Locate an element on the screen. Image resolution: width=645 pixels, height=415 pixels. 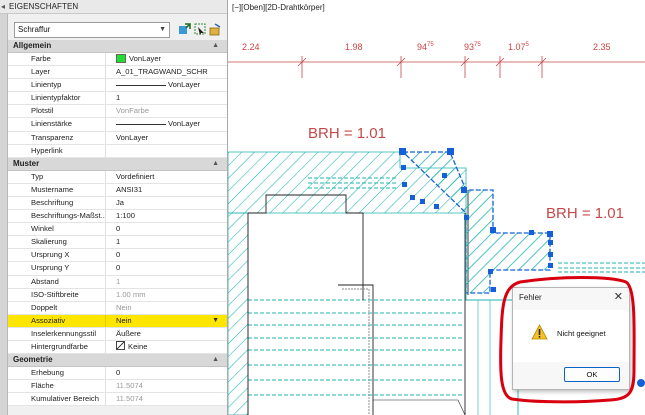
palette-collapse-icon: ◂ is located at coordinates (3, 6).